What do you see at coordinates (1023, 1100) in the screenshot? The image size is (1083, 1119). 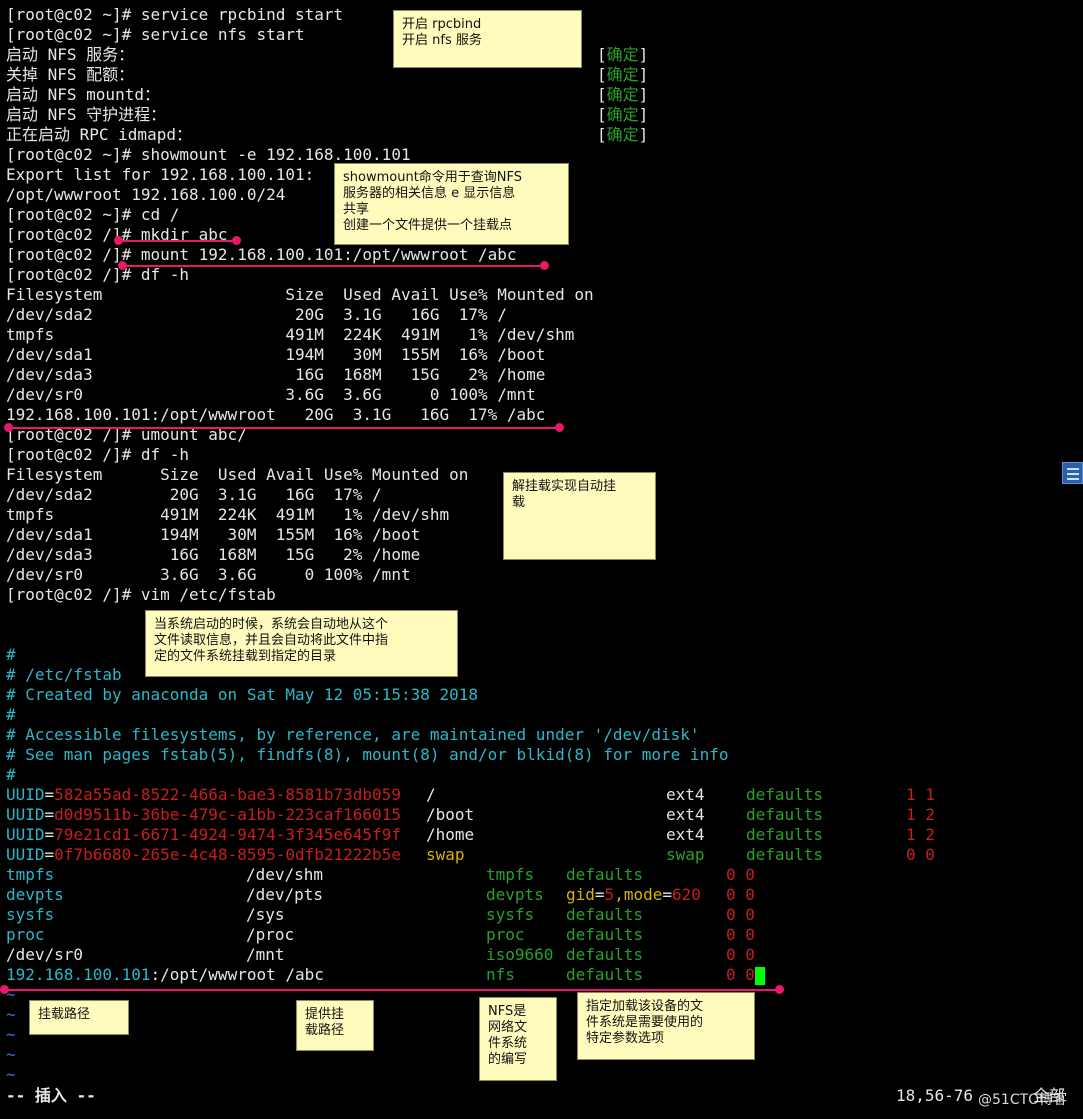 I see `watermark: @51CTO博客` at bounding box center [1023, 1100].